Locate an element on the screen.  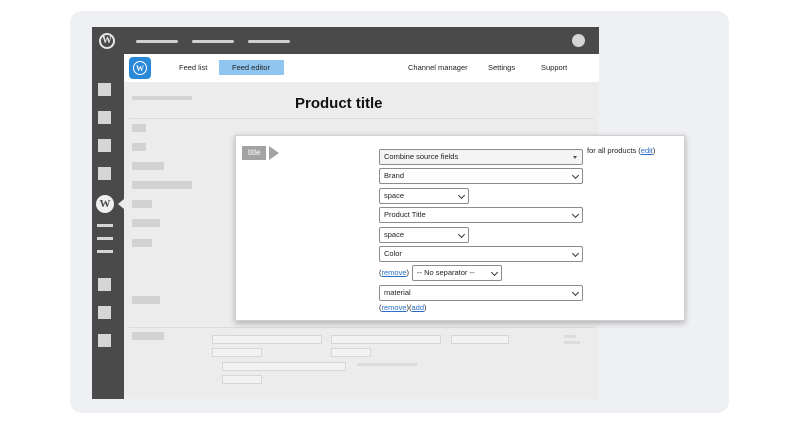
field-value: material is located at coordinates (397, 292).